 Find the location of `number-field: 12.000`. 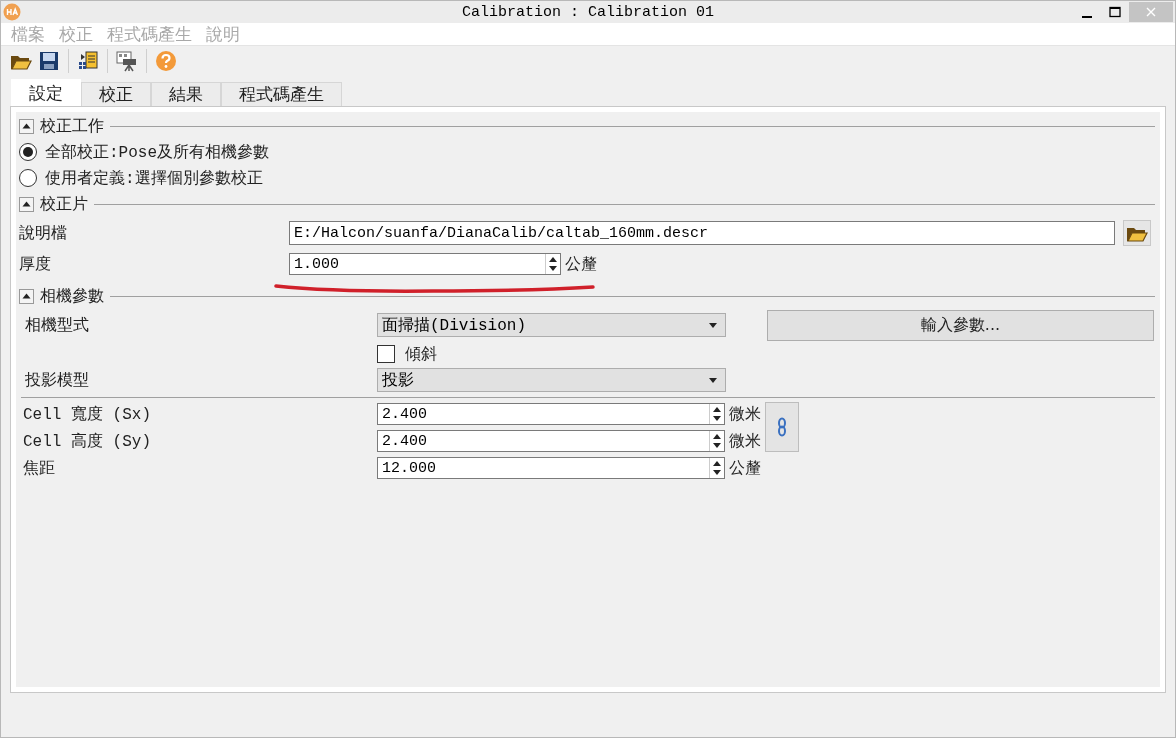

number-field: 12.000 is located at coordinates (551, 468).